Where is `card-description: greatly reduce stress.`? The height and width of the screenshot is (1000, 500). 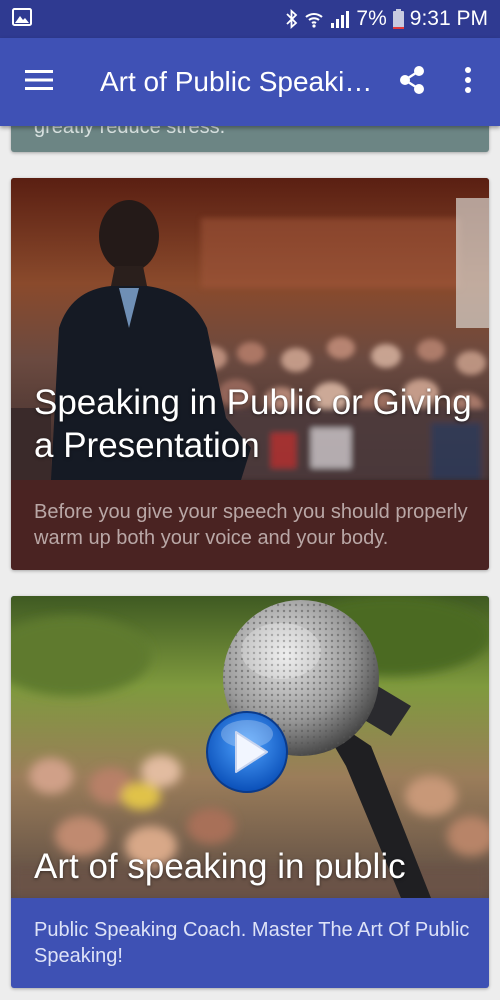 card-description: greatly reduce stress. is located at coordinates (130, 132).